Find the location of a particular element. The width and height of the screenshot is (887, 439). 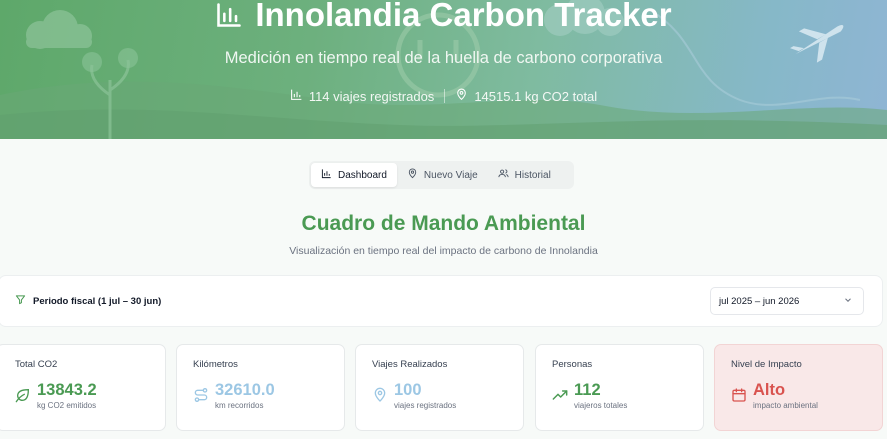

card-nivel-impacto: Nivel de Impacto Alto impacto ambiental is located at coordinates (798, 387).